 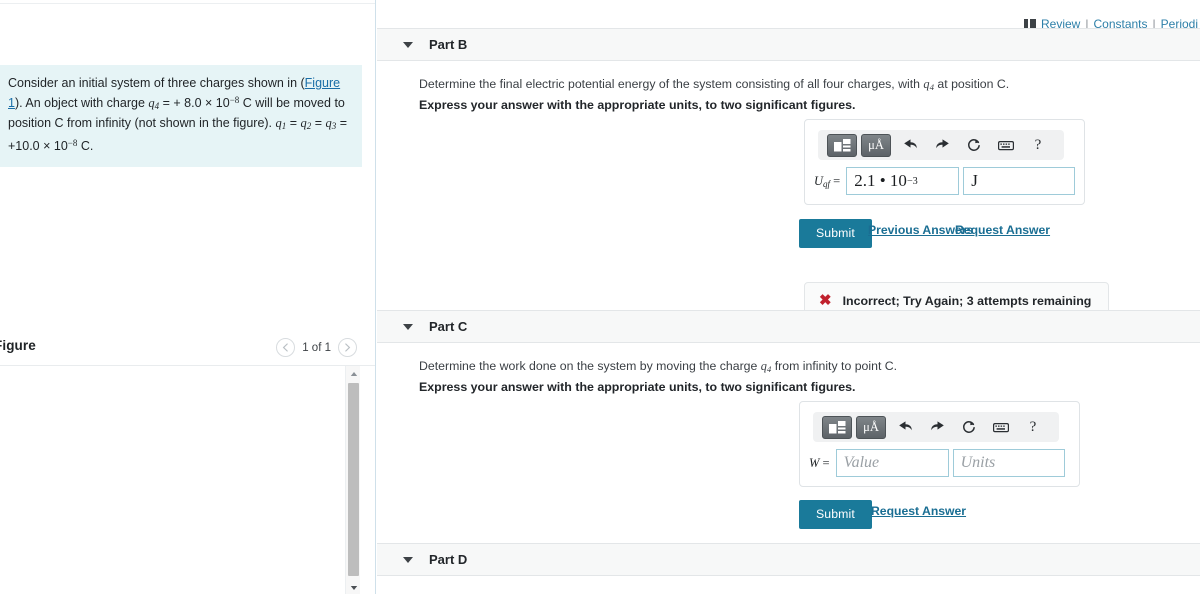 I want to click on part-b-title: Part B, so click(x=448, y=44).